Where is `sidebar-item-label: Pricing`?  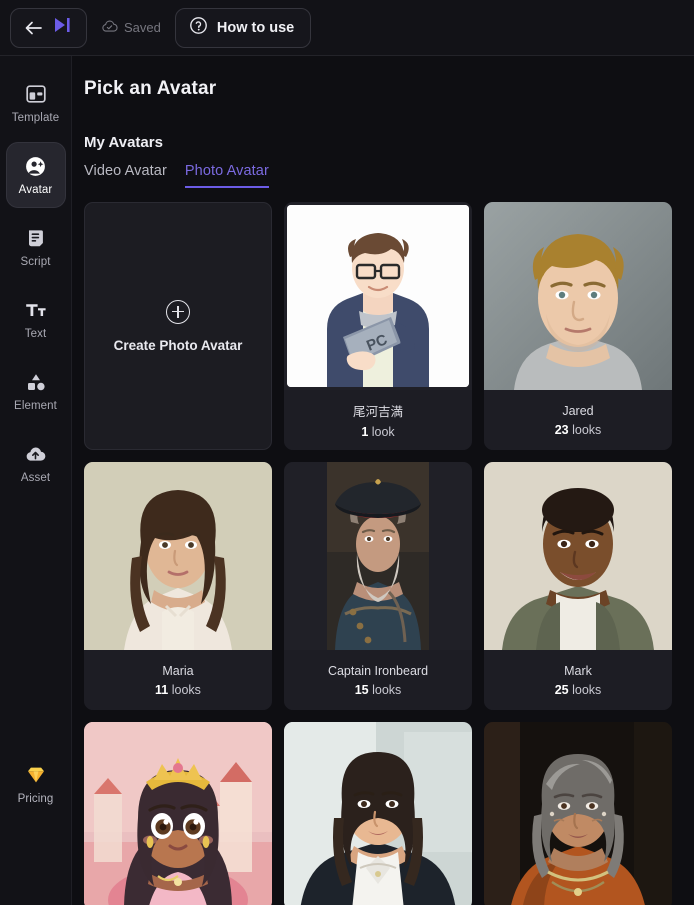
sidebar-item-label: Pricing is located at coordinates (35, 799).